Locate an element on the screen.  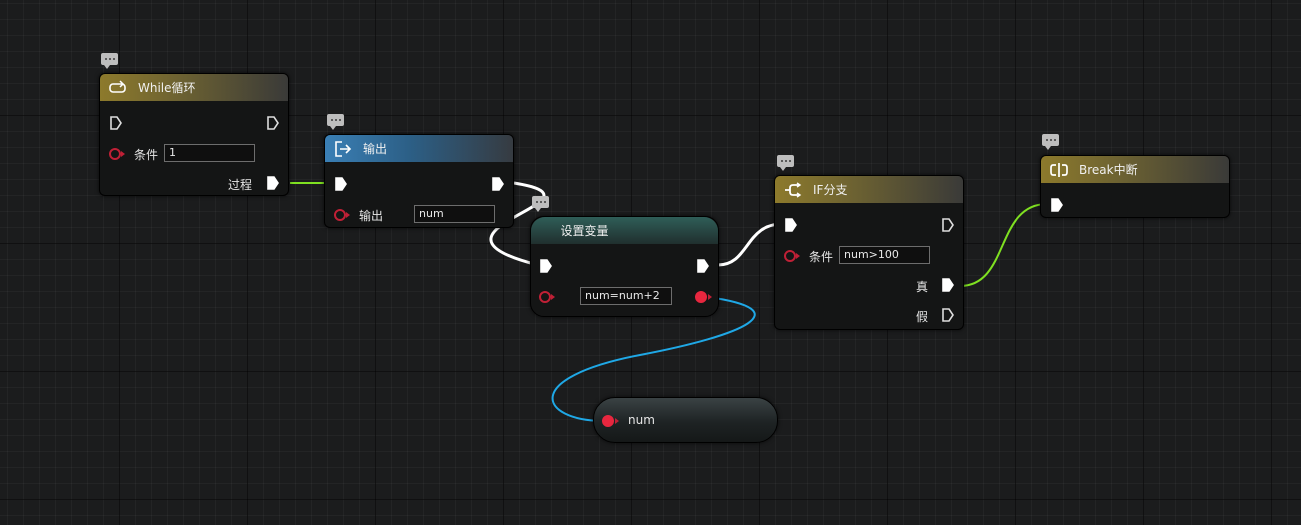
break-exec-in-pin is located at coordinates (1057, 205).